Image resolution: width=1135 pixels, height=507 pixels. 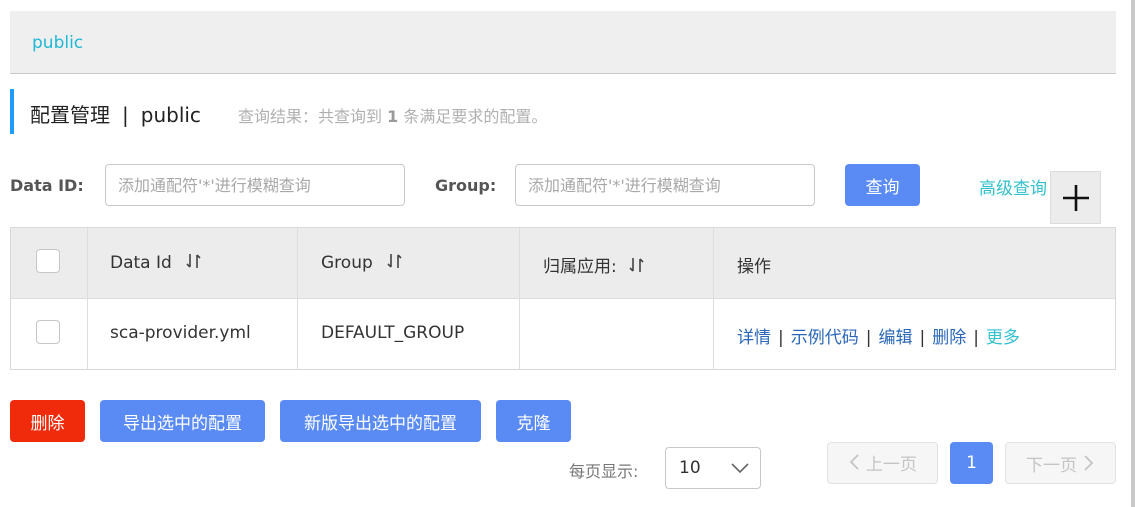 I want to click on advanced-query-link: 高级查询, so click(x=1013, y=186).